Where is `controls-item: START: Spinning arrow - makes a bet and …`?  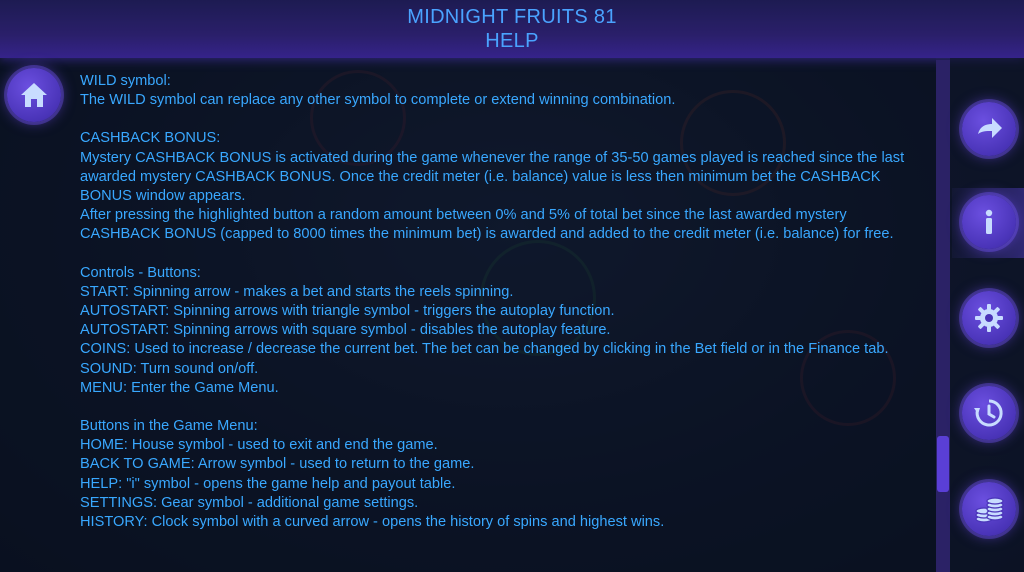
controls-item: START: Spinning arrow - makes a bet and … is located at coordinates (297, 291).